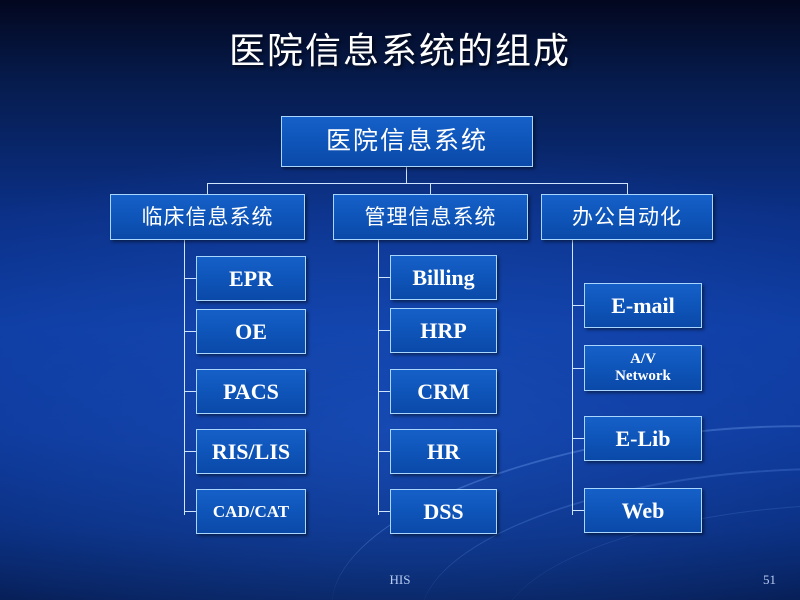  Describe the element at coordinates (443, 391) in the screenshot. I see `node-leaf-crm: CRM` at that location.